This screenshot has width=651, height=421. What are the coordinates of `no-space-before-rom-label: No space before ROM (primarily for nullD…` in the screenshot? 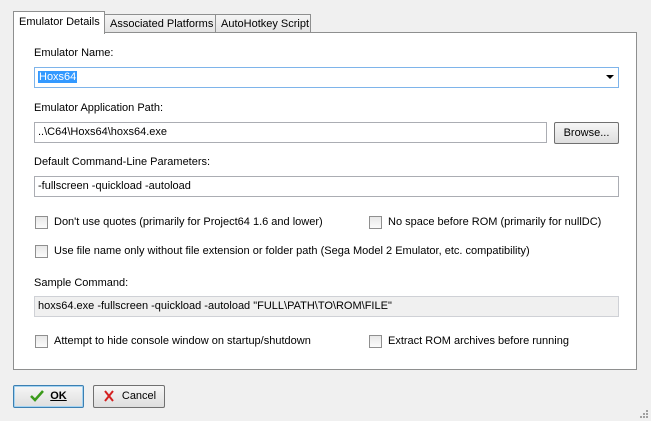 It's located at (495, 222).